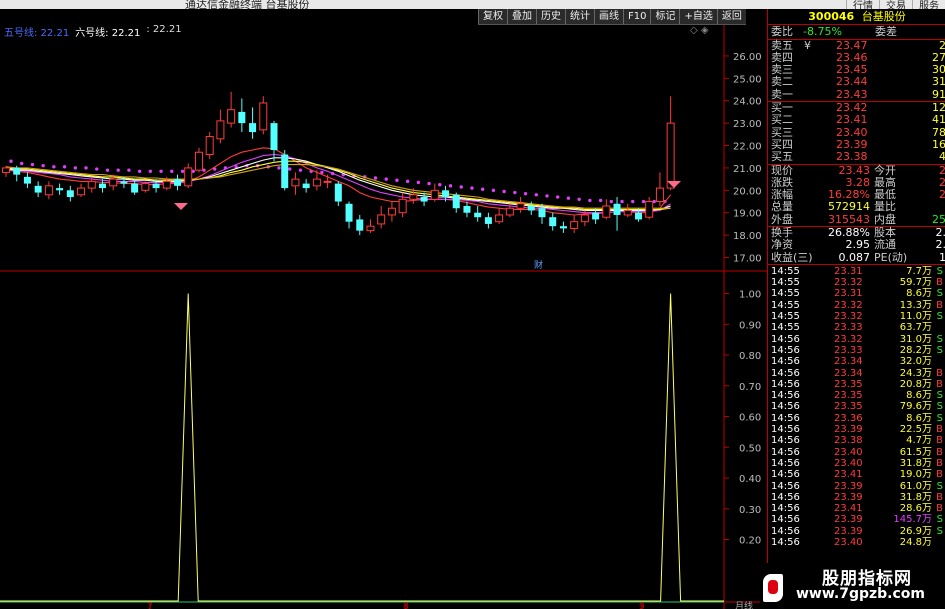 The width and height of the screenshot is (945, 609). What do you see at coordinates (849, 207) in the screenshot?
I see `stat-value: 572914` at bounding box center [849, 207].